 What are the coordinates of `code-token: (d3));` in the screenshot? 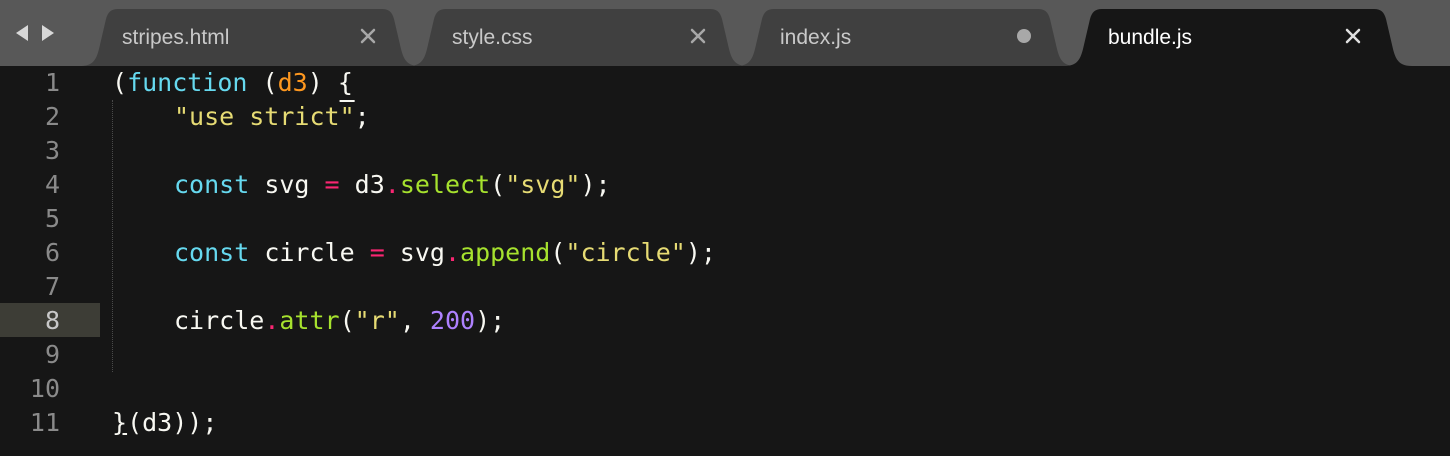 It's located at (172, 422).